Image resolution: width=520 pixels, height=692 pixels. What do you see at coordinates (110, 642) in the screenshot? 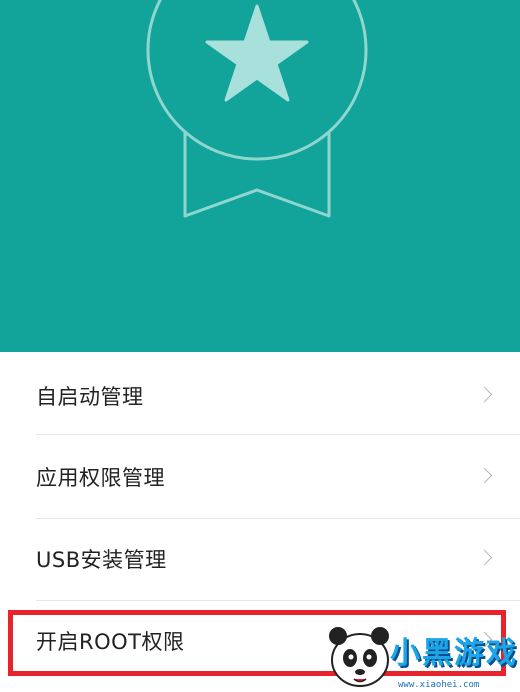
I see `menu-item-label: 开启ROOT权限` at bounding box center [110, 642].